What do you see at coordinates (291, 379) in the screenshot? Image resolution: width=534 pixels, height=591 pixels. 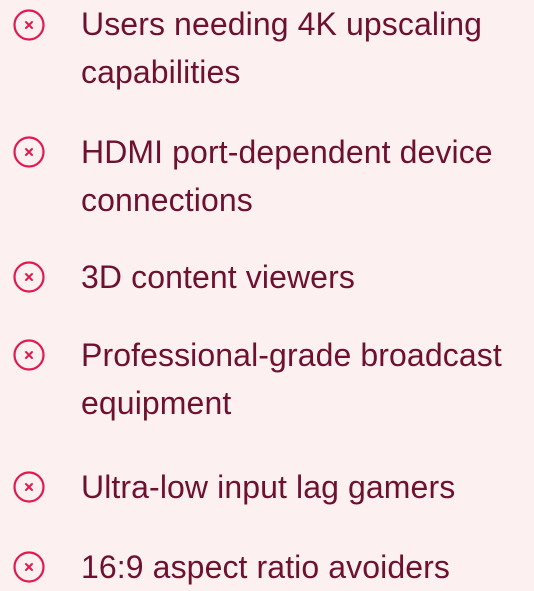 I see `list-item-label: Professional-grade broadcast equipment` at bounding box center [291, 379].